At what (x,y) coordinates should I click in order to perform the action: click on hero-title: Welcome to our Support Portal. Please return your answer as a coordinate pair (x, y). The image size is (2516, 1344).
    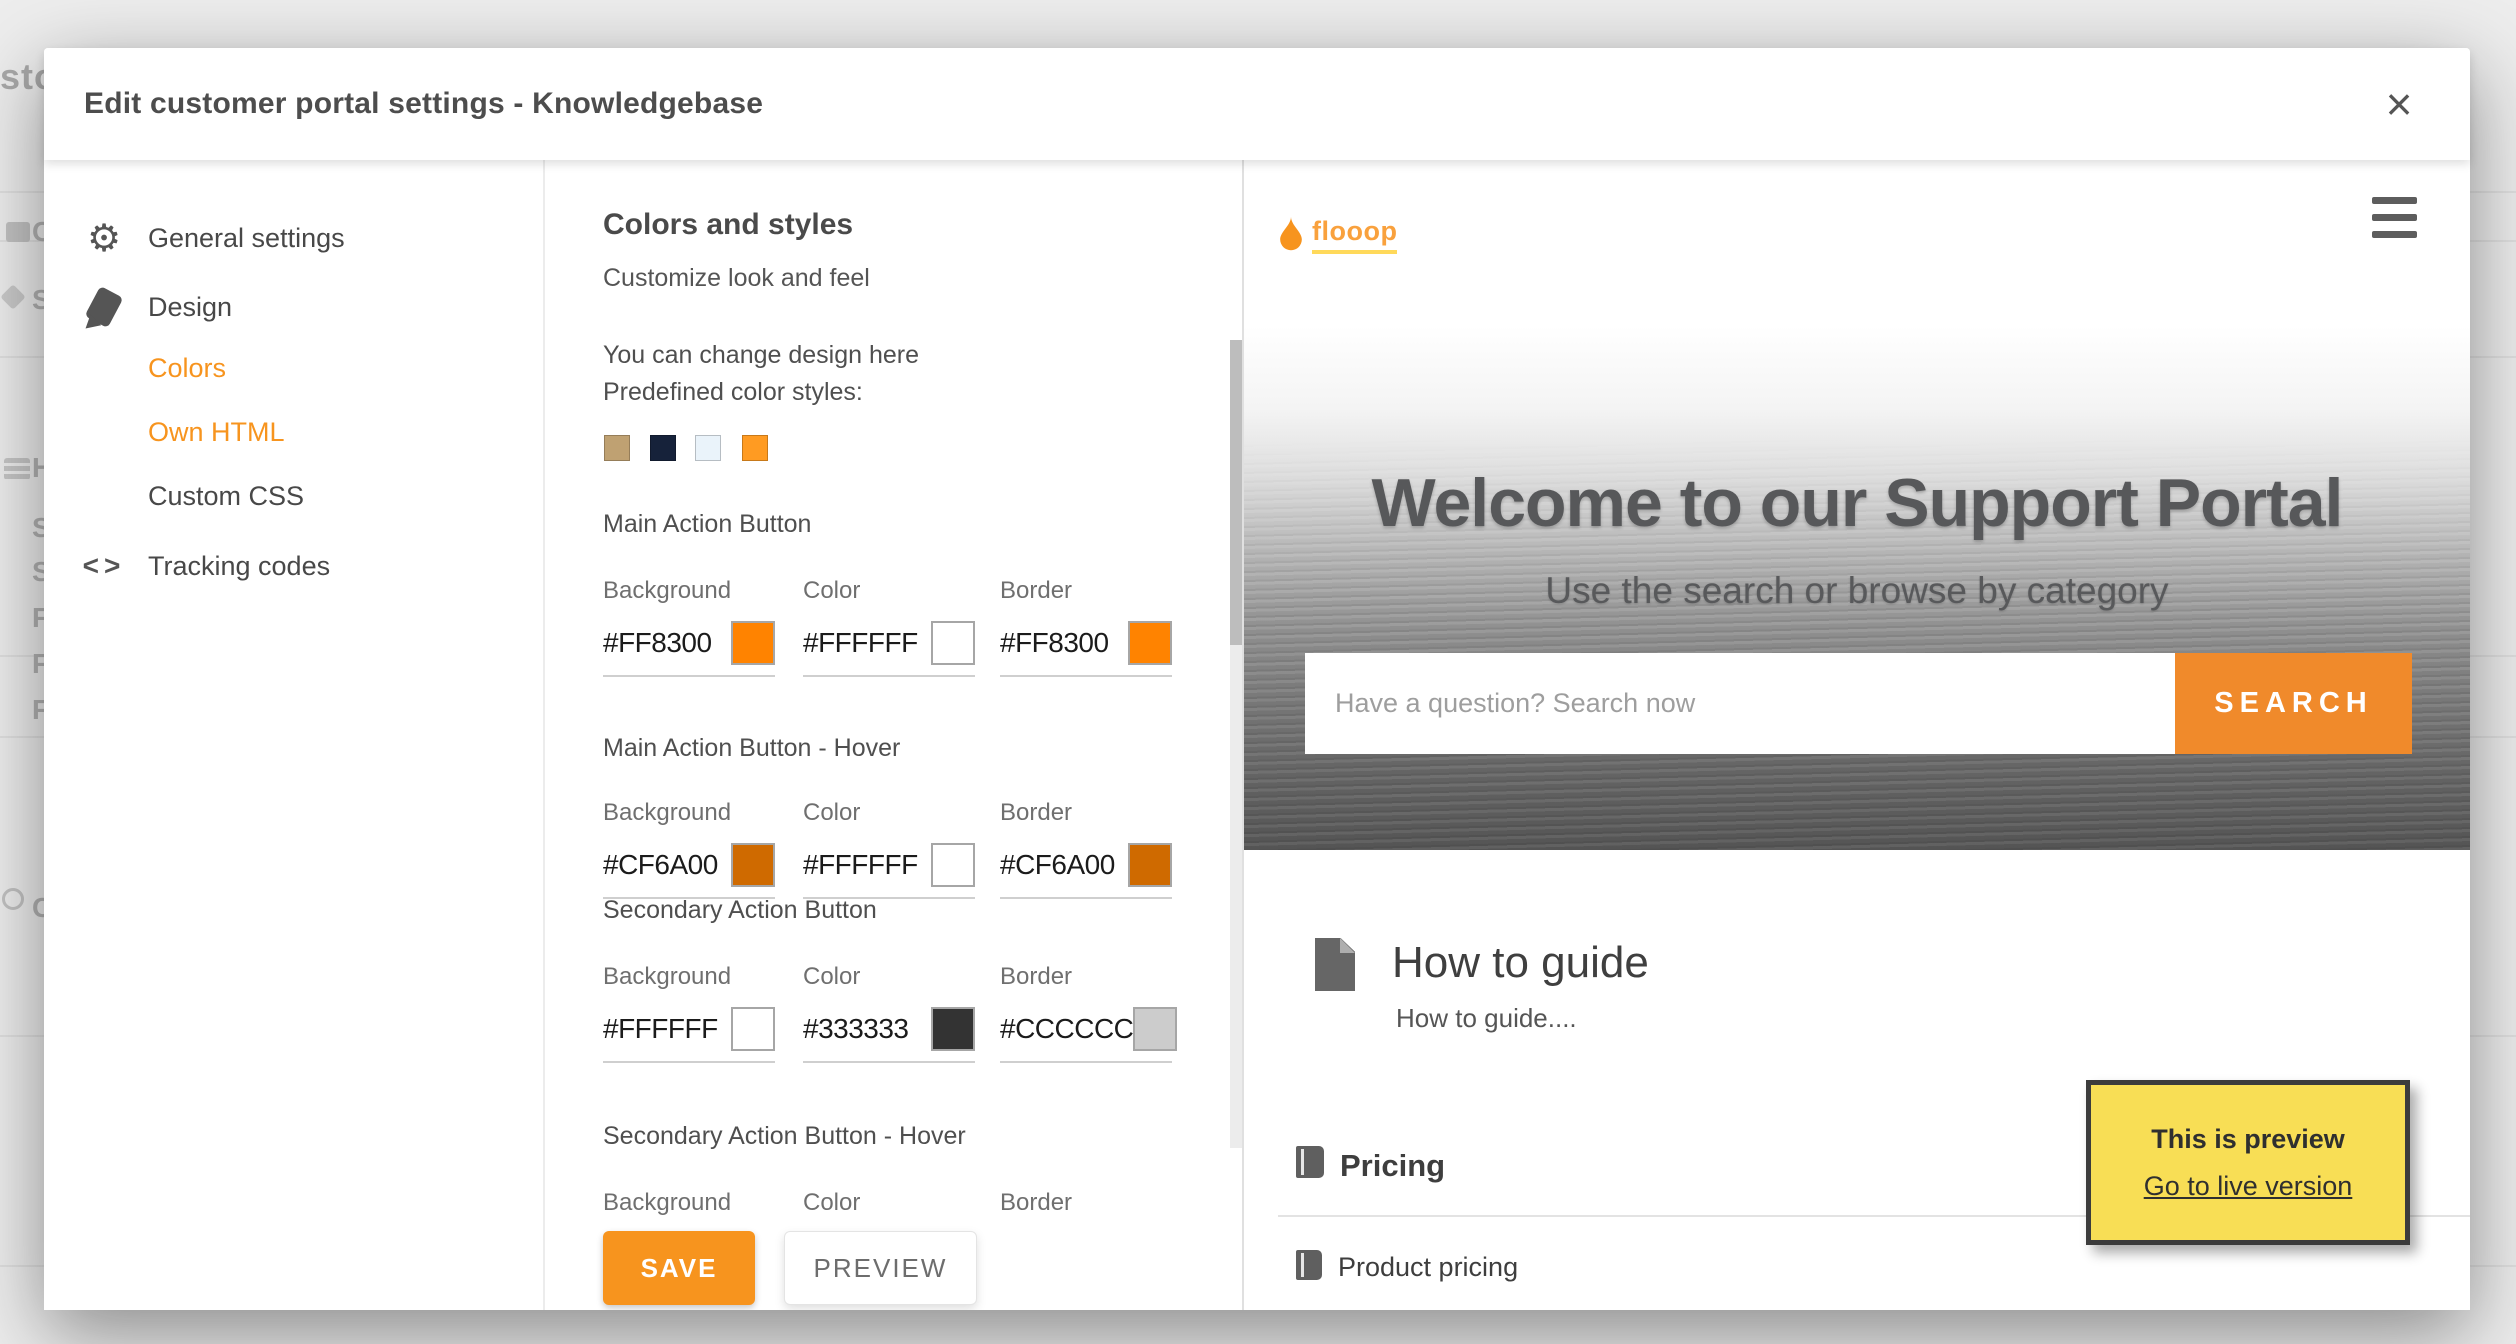
    Looking at the image, I should click on (1857, 503).